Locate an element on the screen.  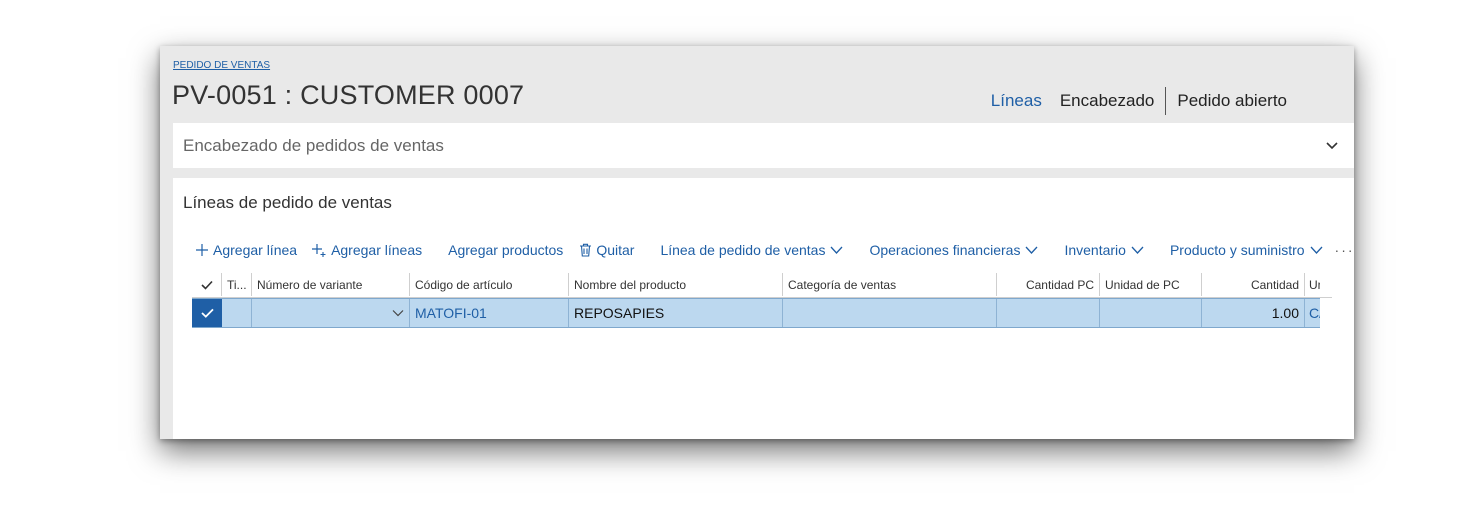
cell-cw-qty is located at coordinates (1048, 313).